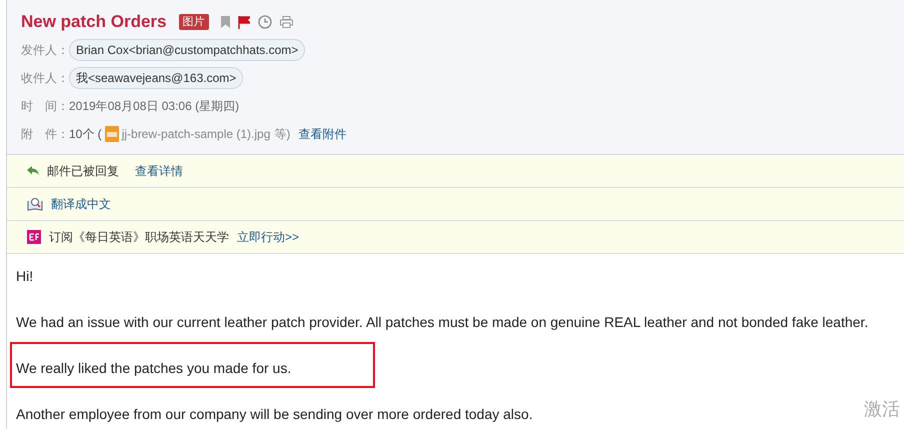 Image resolution: width=904 pixels, height=429 pixels. Describe the element at coordinates (244, 22) in the screenshot. I see `flag-icon` at that location.